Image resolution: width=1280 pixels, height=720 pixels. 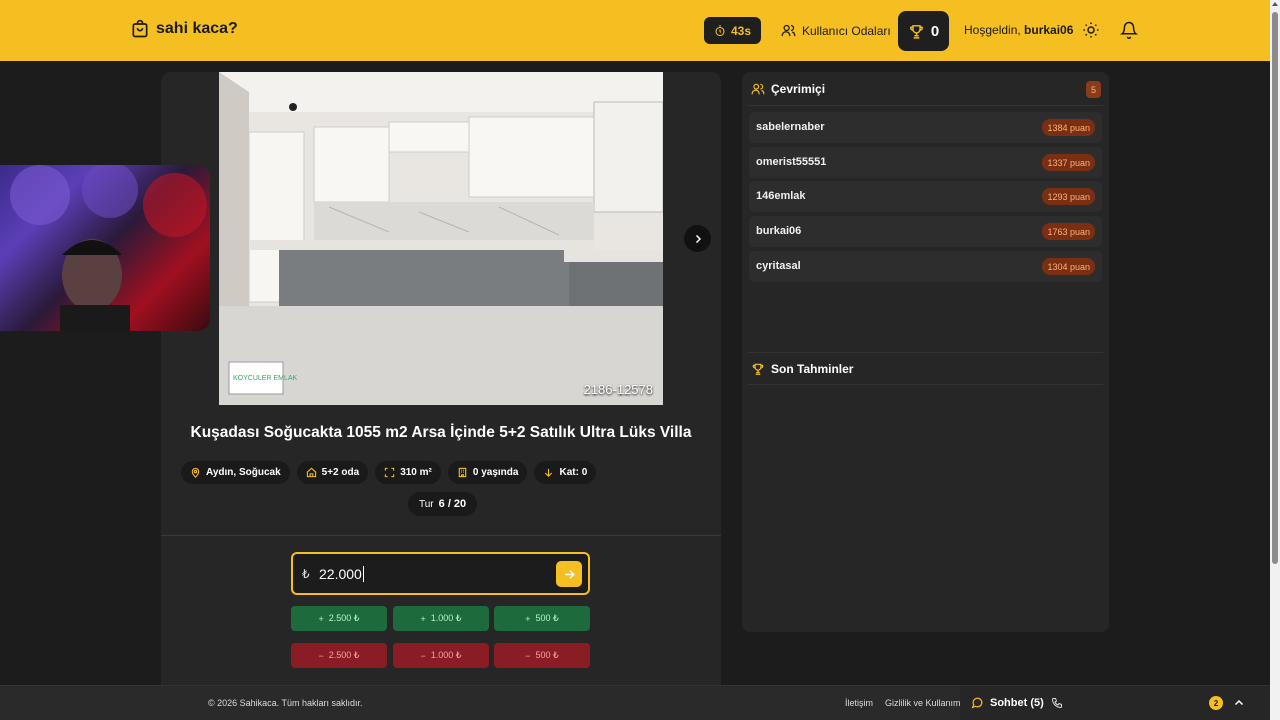 What do you see at coordinates (1239, 703) in the screenshot?
I see `chevron-up-icon` at bounding box center [1239, 703].